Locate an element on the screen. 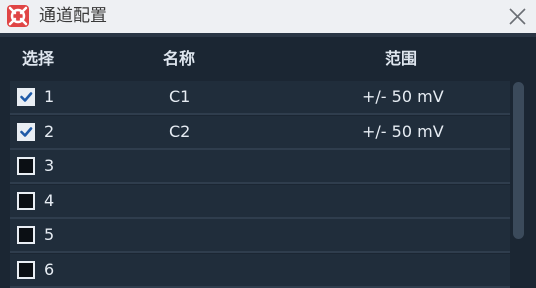 The image size is (536, 288). close-button is located at coordinates (518, 16).